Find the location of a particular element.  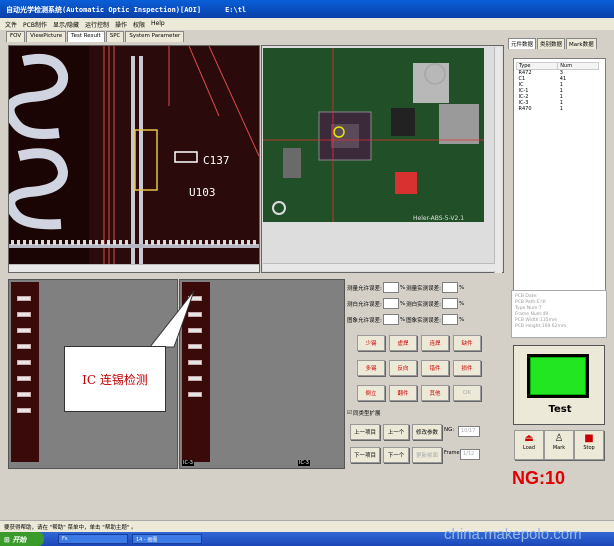

prev-item-button: 上一项目 is located at coordinates (365, 432).